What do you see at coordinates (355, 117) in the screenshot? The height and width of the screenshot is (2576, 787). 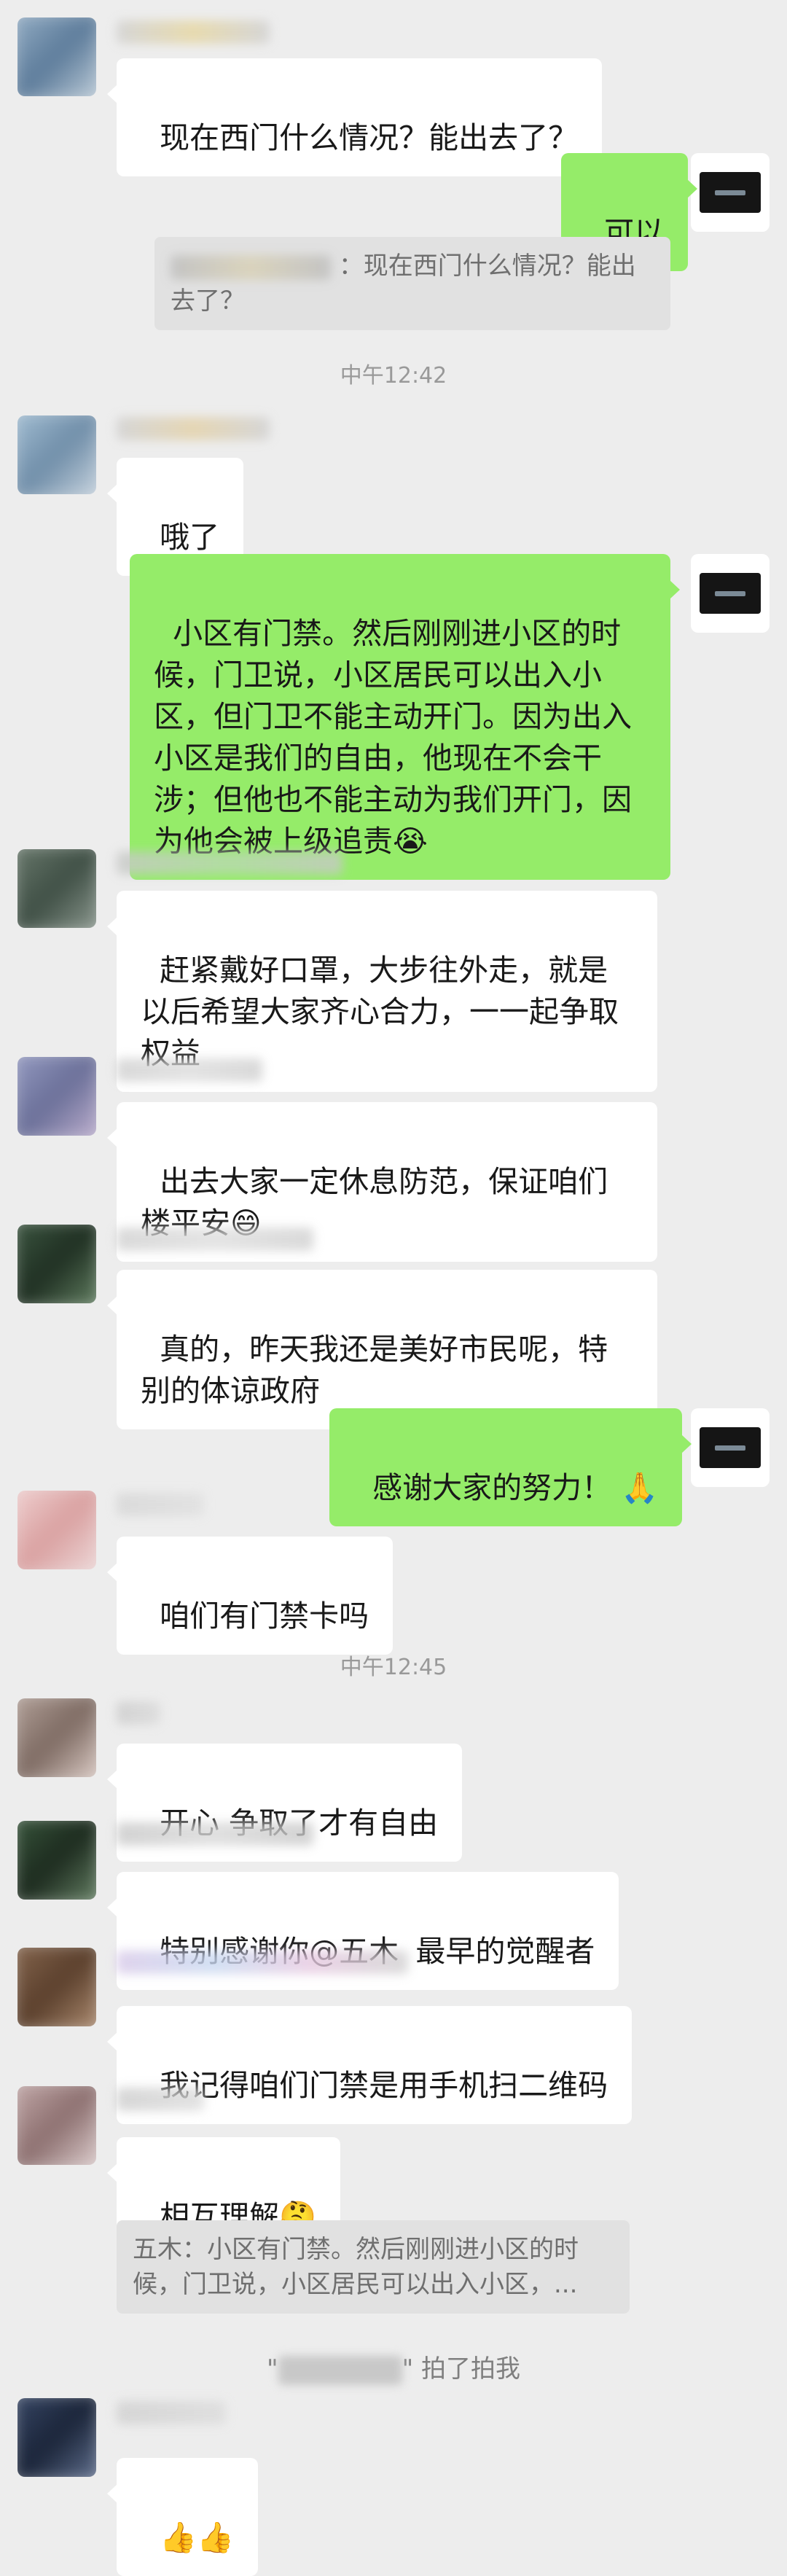 I see `message-bubble: 现在西门什么情况？能出去了？` at bounding box center [355, 117].